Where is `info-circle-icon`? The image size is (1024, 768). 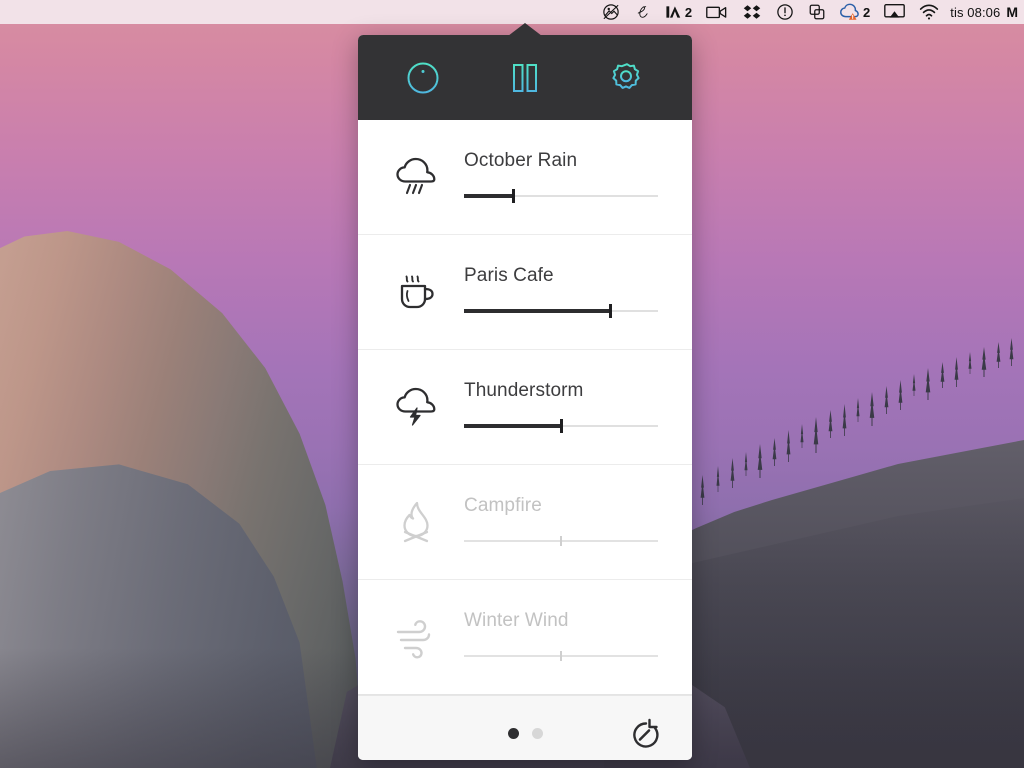 info-circle-icon is located at coordinates (423, 77).